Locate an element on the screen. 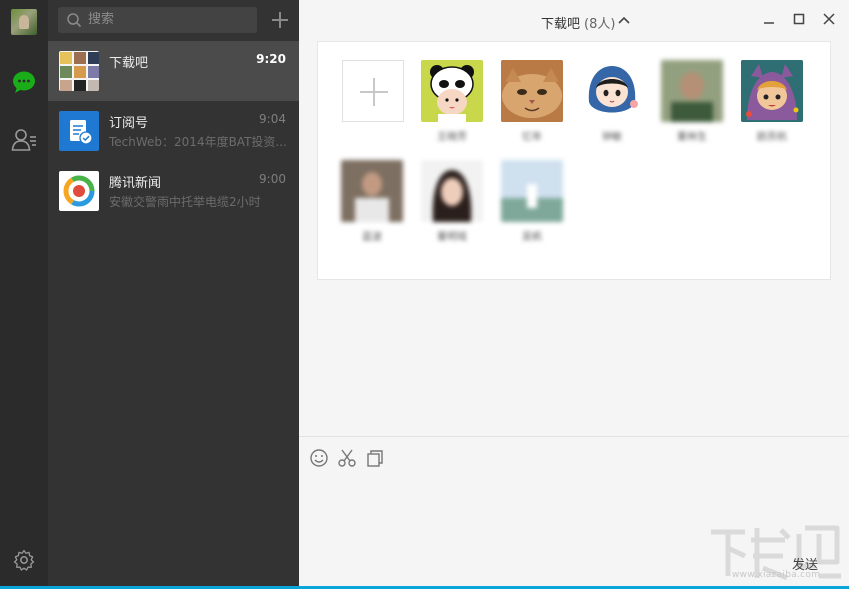 The image size is (849, 589). member-item: 钟敏 is located at coordinates (612, 101).